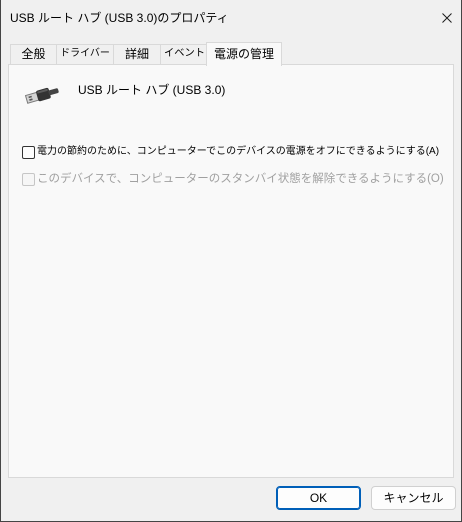 The width and height of the screenshot is (462, 522). I want to click on tab-strip: 全般 ドライバー 詳細 イベント 電源の管理, so click(231, 54).